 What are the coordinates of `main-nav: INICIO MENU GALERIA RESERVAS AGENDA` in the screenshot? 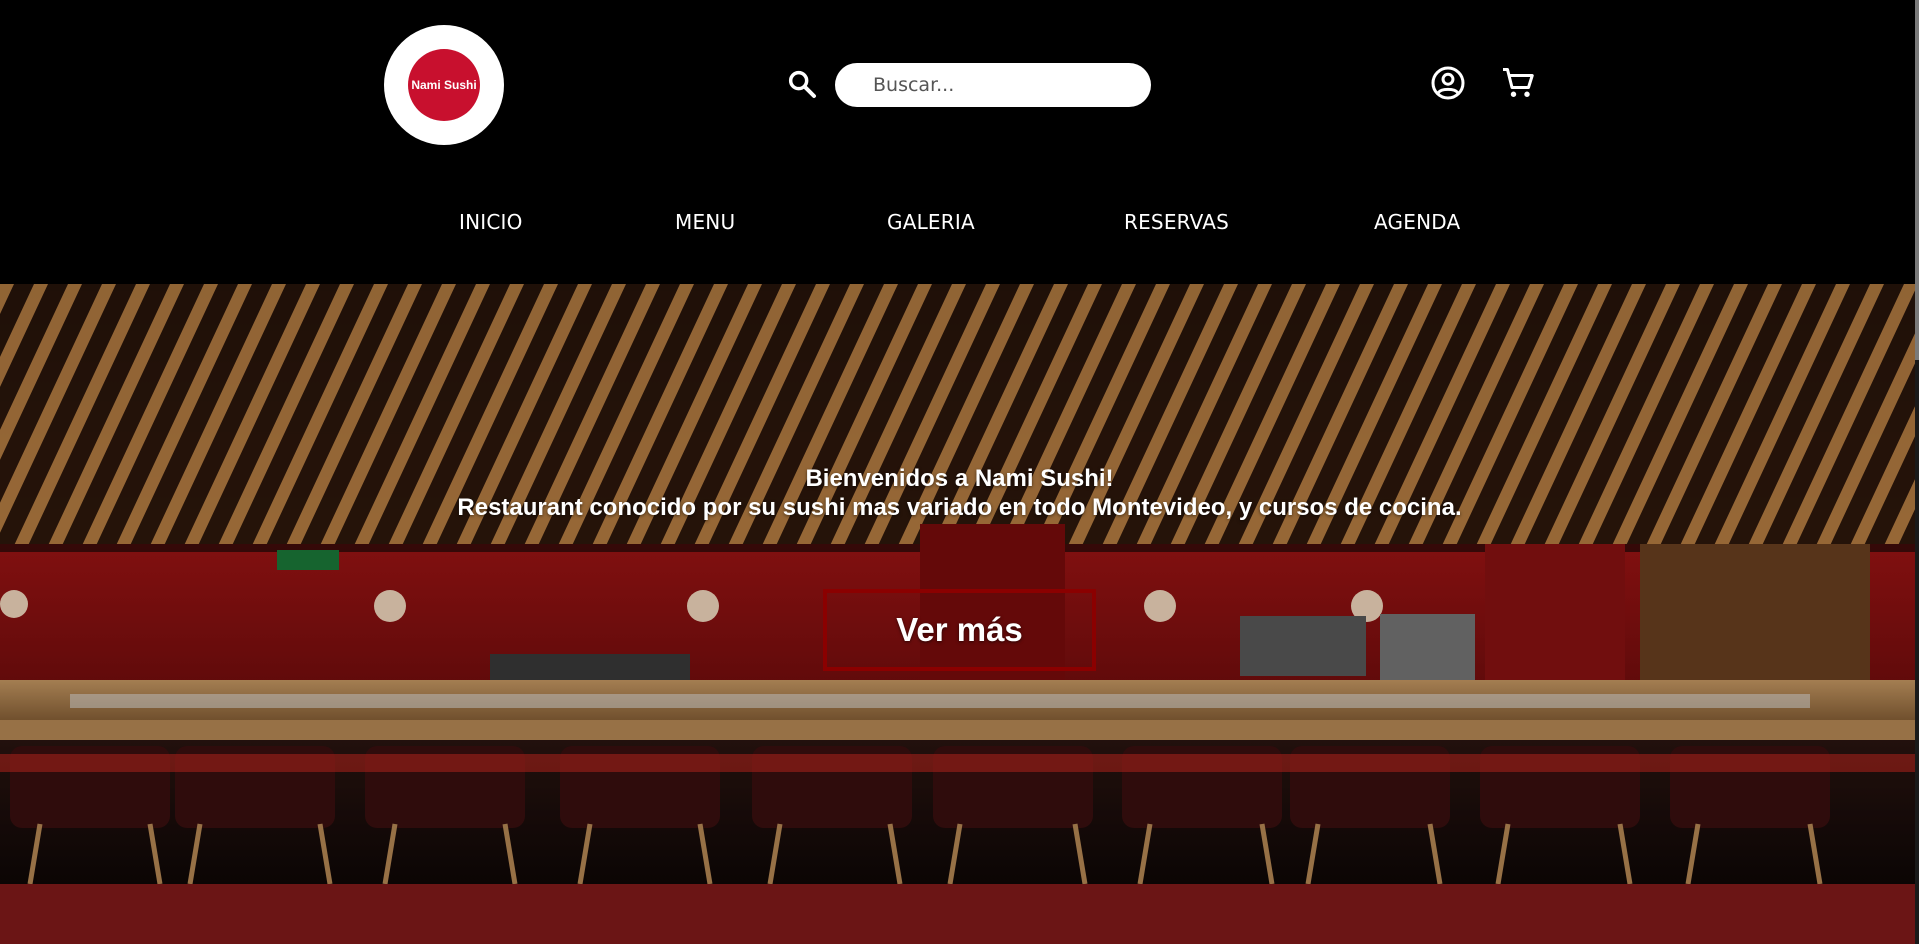 It's located at (959, 230).